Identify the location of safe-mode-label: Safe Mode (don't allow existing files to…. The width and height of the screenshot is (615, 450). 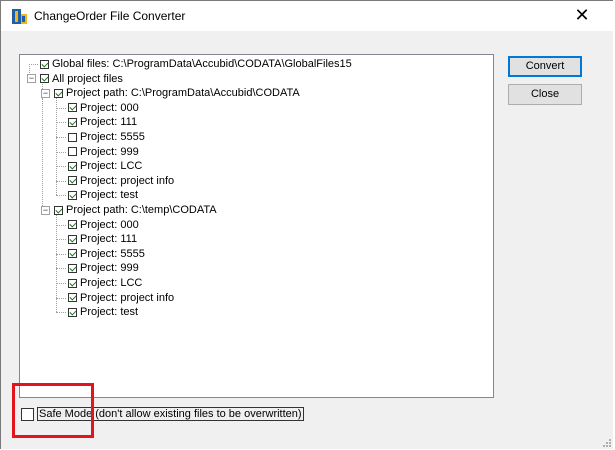
(170, 414).